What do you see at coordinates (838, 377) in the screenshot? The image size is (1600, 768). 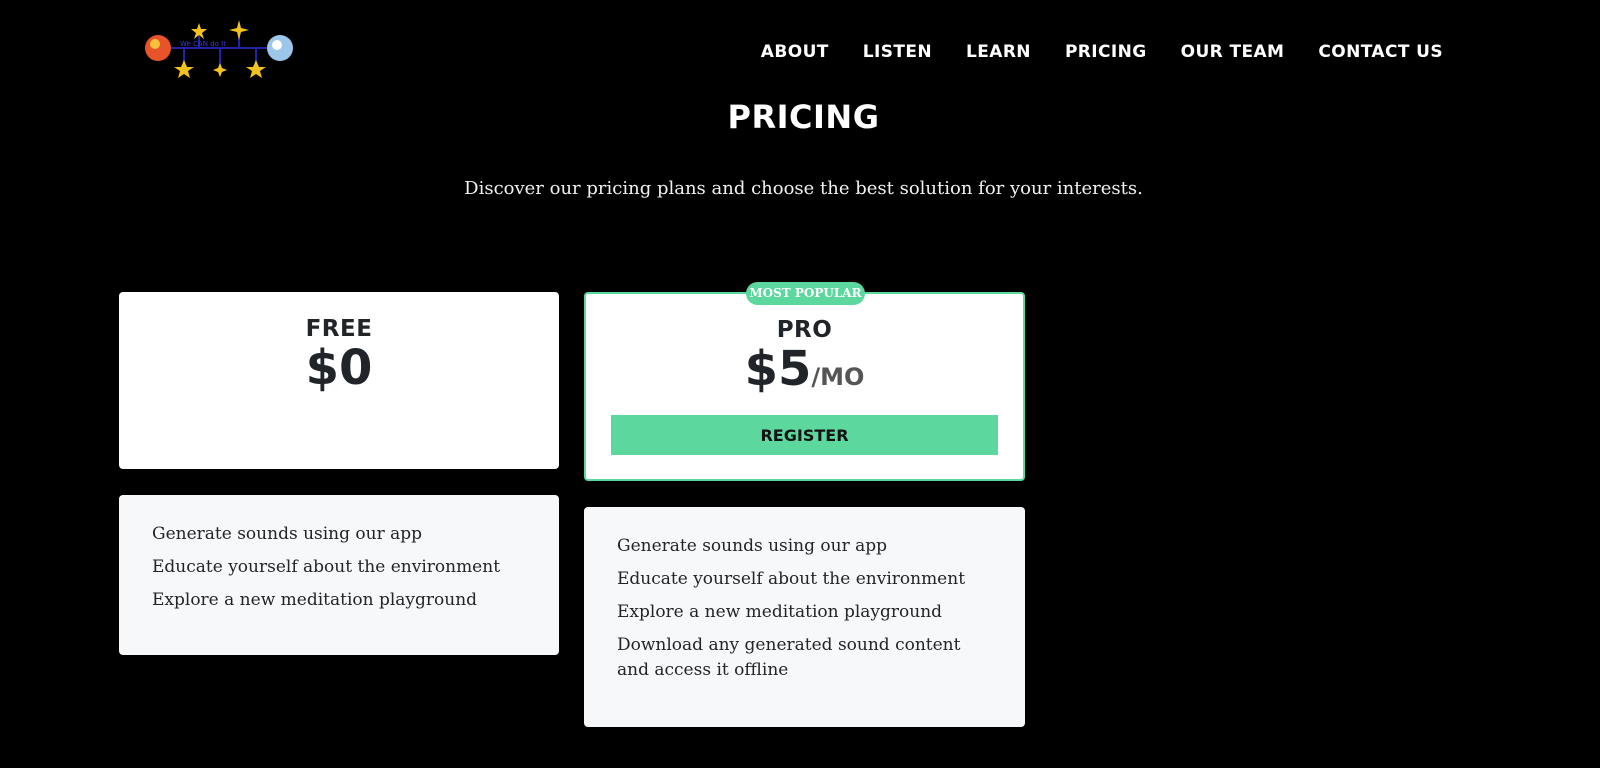 I see `plan-period: /MO` at bounding box center [838, 377].